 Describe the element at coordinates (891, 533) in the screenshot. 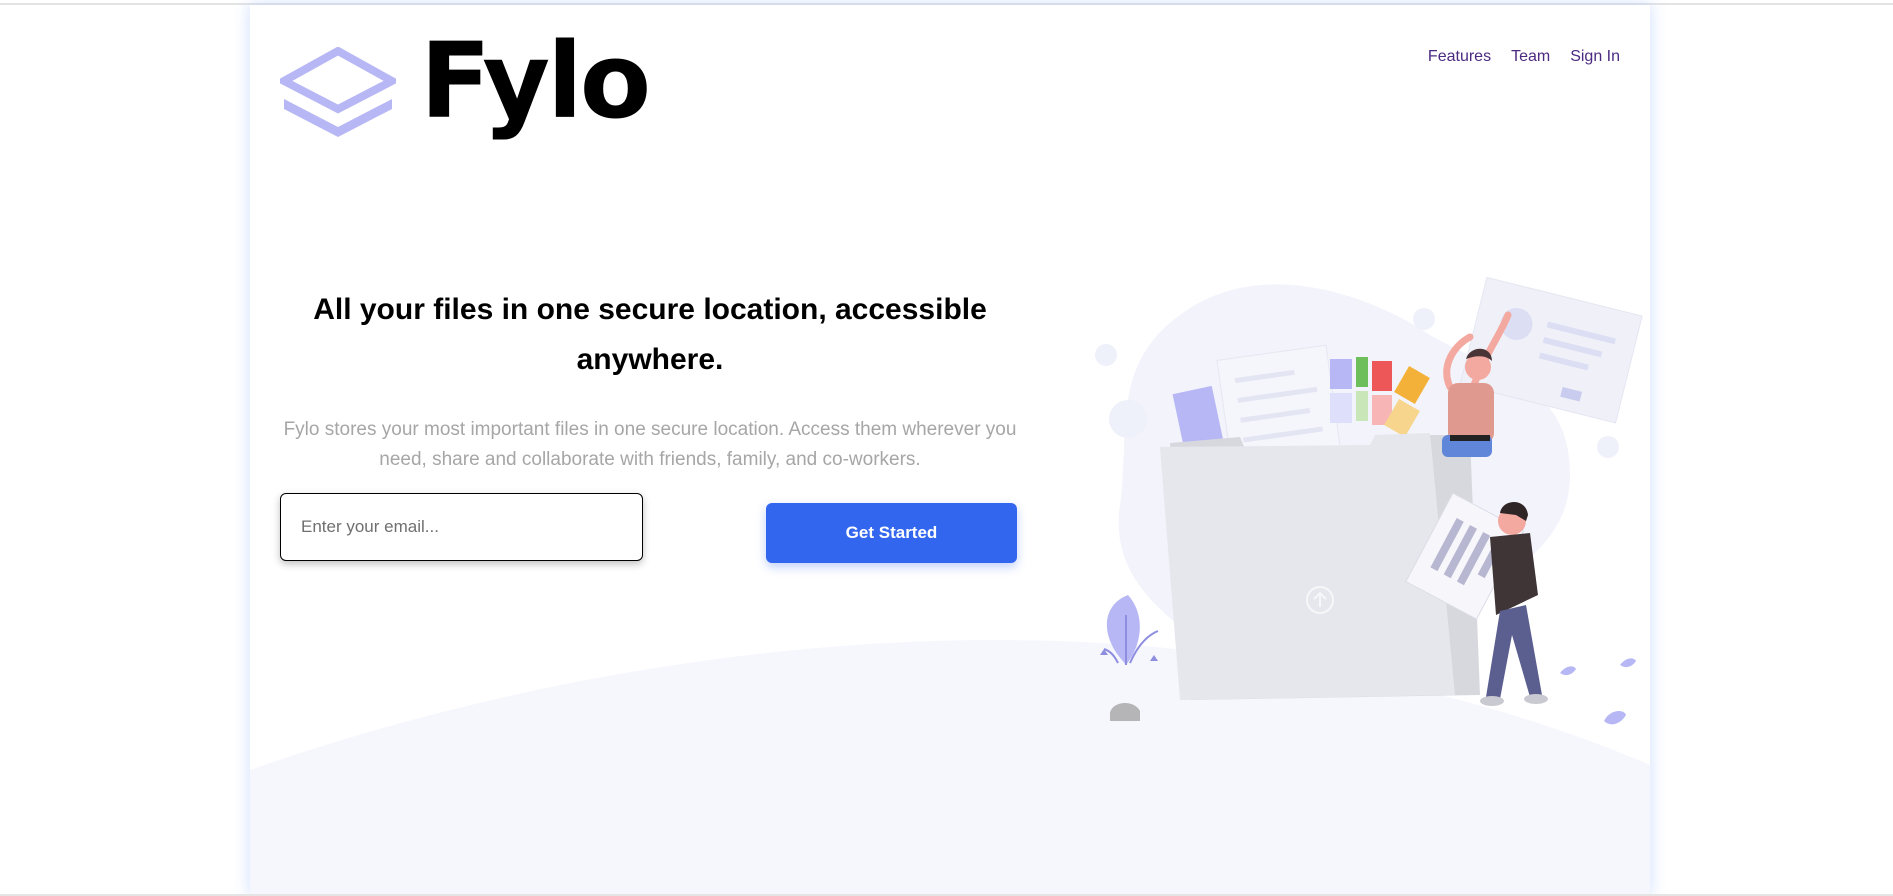

I see `get-started-button: Get Started` at that location.